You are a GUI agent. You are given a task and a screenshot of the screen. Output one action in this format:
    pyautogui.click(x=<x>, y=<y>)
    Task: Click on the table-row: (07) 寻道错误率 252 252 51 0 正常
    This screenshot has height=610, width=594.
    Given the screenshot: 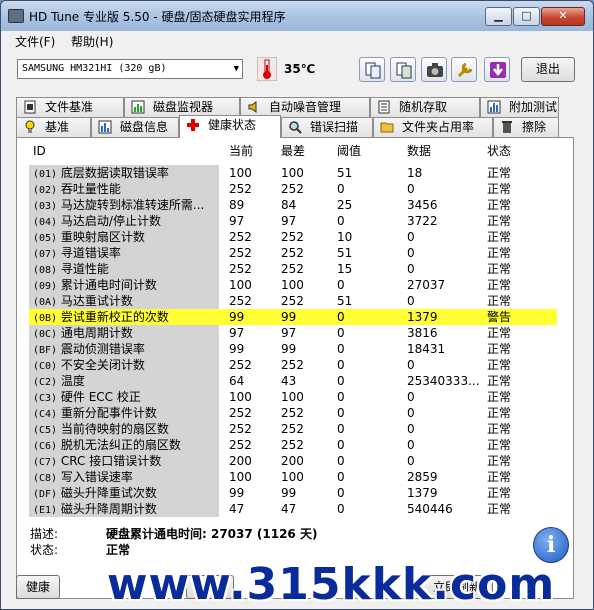 What is the action you would take?
    pyautogui.click(x=293, y=253)
    